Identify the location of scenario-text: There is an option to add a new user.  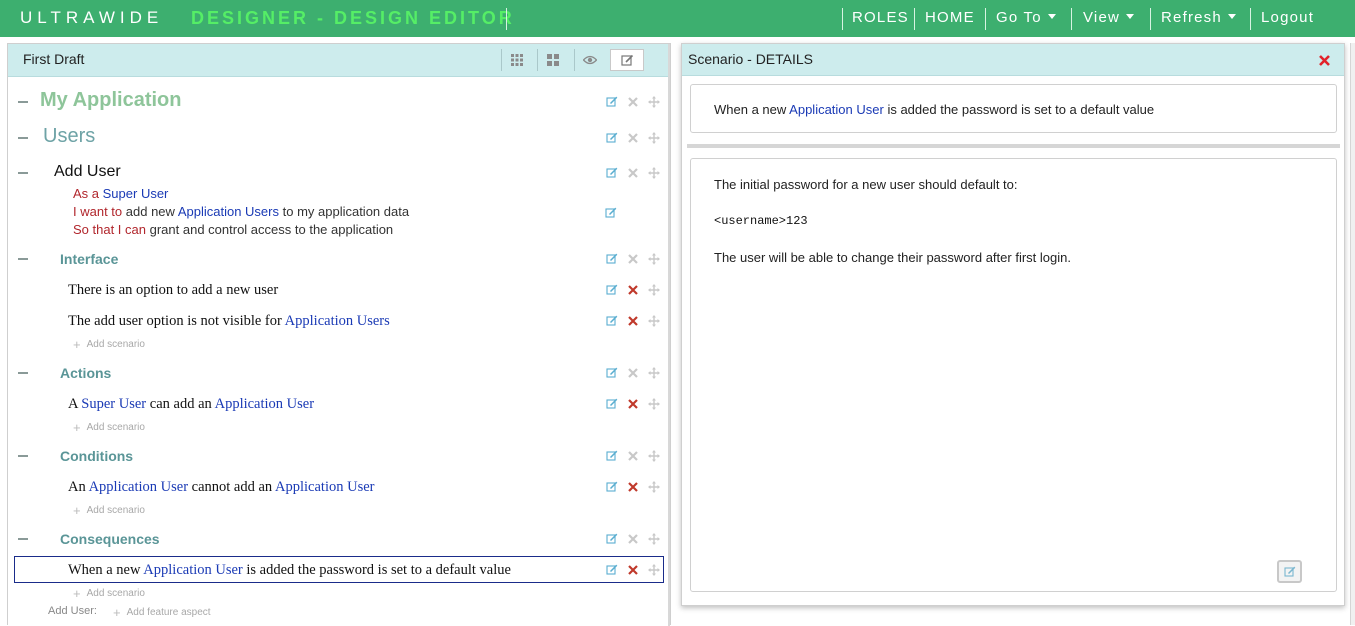
(173, 290).